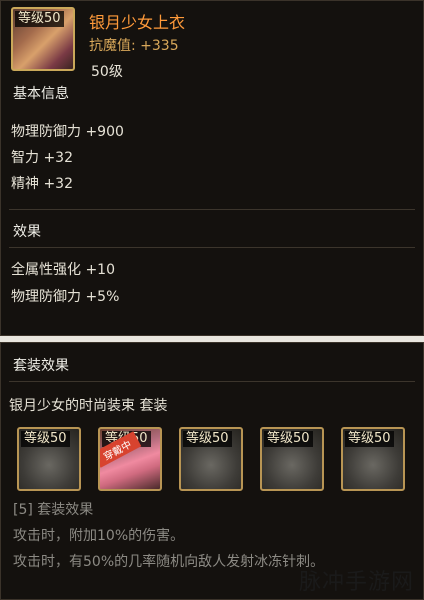  I want to click on set-bonus-line: 攻击时，附加10%的伤害。, so click(99, 536).